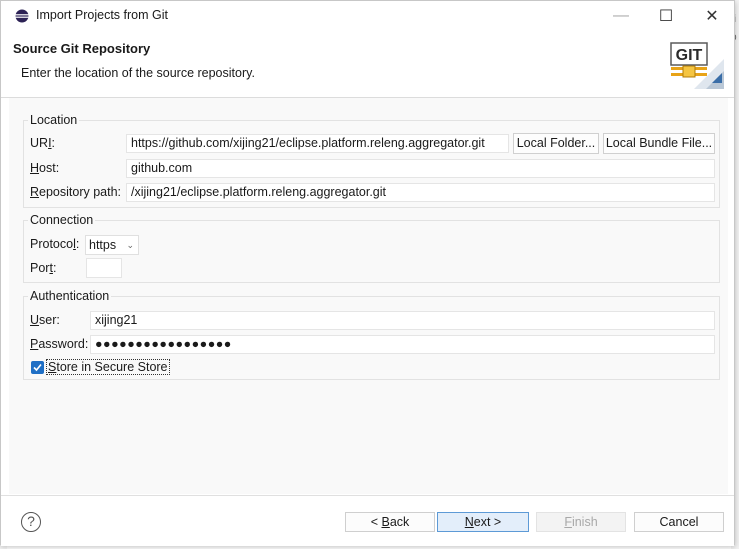 This screenshot has height=549, width=739. I want to click on wizard-footer: ? < Back Next > Finish Cancel, so click(367, 520).